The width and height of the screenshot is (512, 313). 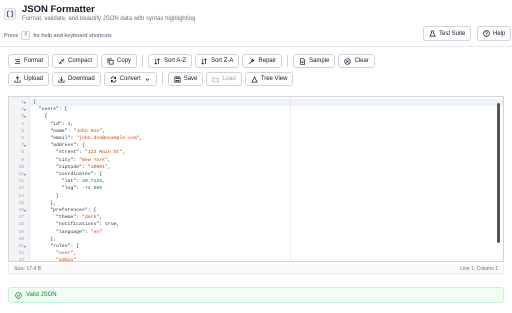 What do you see at coordinates (22, 138) in the screenshot?
I see `line-number: 6` at bounding box center [22, 138].